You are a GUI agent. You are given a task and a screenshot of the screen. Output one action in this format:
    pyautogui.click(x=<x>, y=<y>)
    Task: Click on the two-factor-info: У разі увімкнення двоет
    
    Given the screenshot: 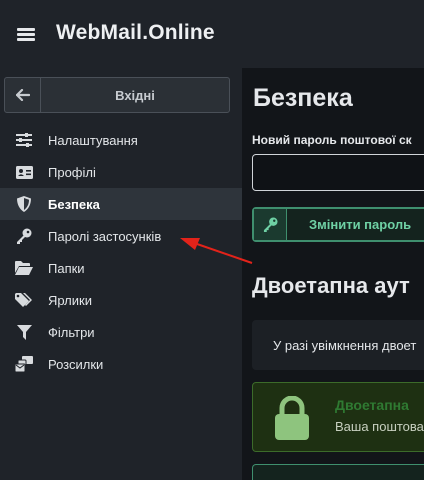 What is the action you would take?
    pyautogui.click(x=338, y=345)
    